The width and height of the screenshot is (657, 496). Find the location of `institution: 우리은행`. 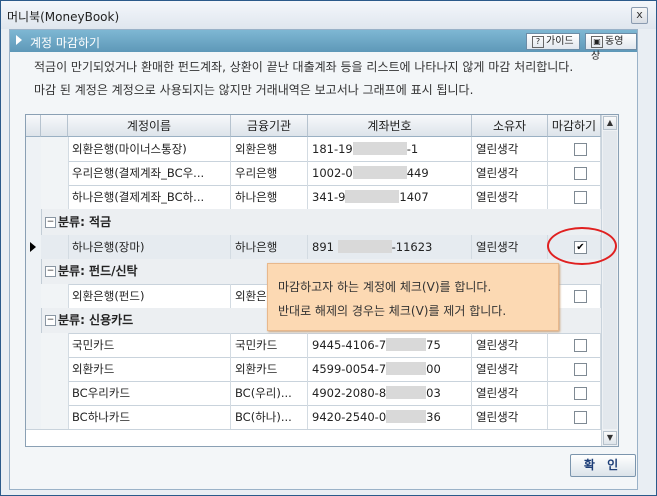

institution: 우리은행 is located at coordinates (269, 173).